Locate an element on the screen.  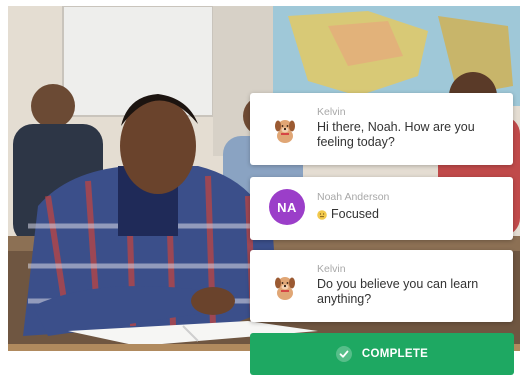
neutral-face-emoji-icon is located at coordinates (322, 214).